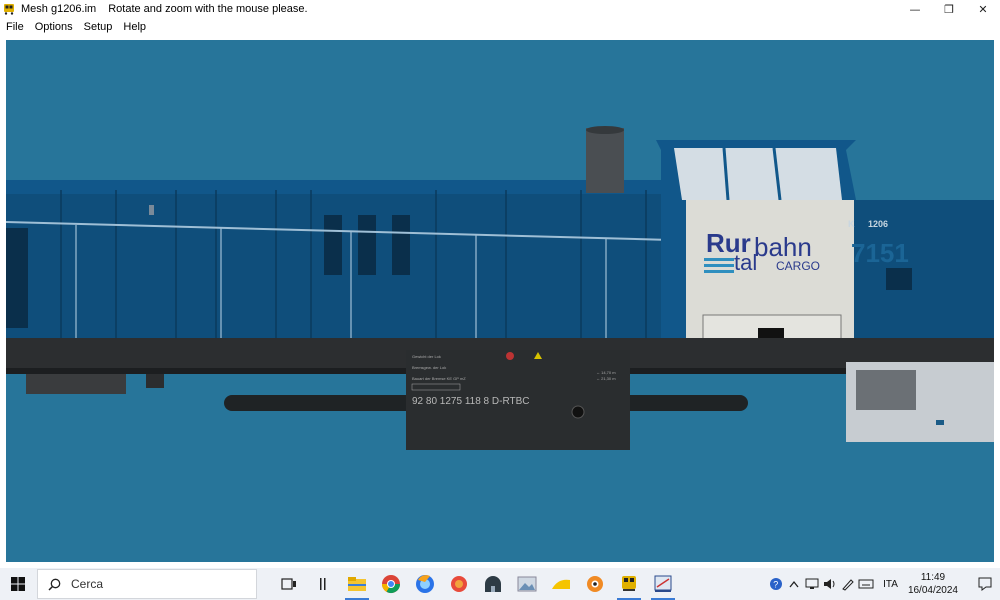 This screenshot has height=600, width=1000. Describe the element at coordinates (578, 412) in the screenshot. I see `drain-valve` at that location.